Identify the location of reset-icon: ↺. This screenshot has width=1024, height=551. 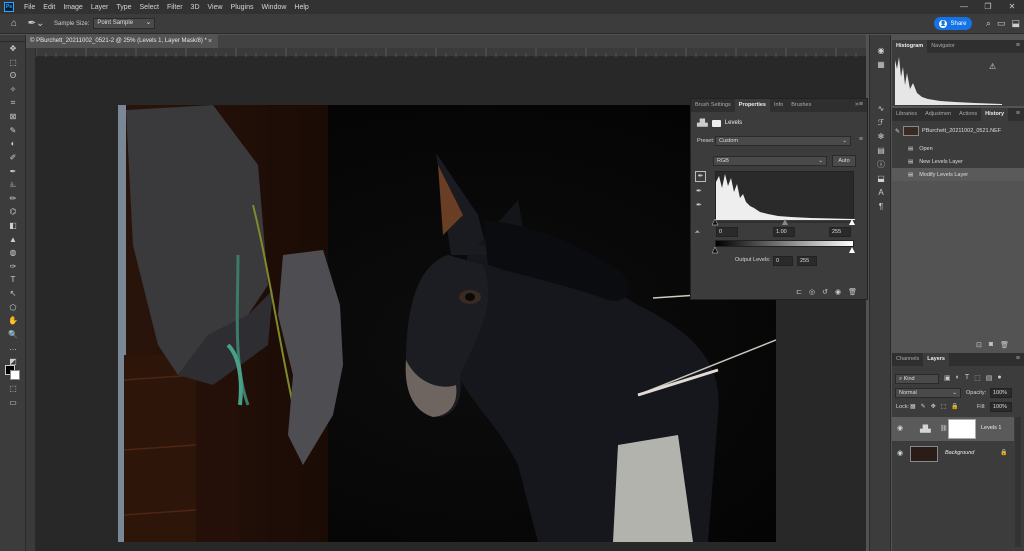
(825, 292).